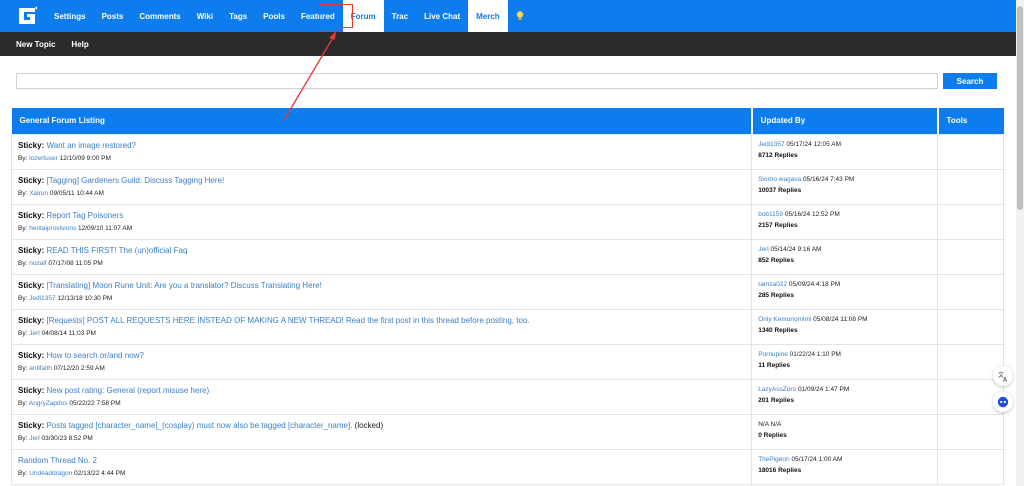  I want to click on topic-date: 04/08/14 11:03 PM, so click(68, 333).